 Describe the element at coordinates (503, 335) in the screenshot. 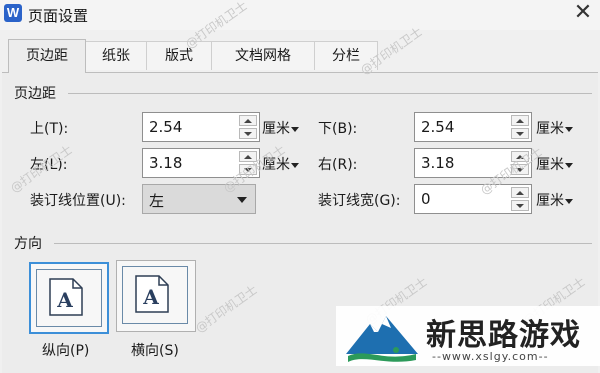

I see `brand-name: 新思路游戏` at that location.